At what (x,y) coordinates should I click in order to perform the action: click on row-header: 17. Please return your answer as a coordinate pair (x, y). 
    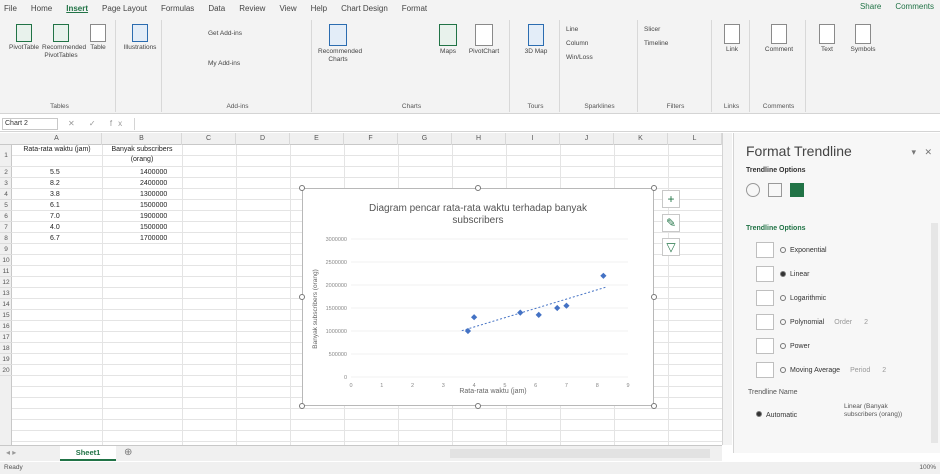
    Looking at the image, I should click on (6, 337).